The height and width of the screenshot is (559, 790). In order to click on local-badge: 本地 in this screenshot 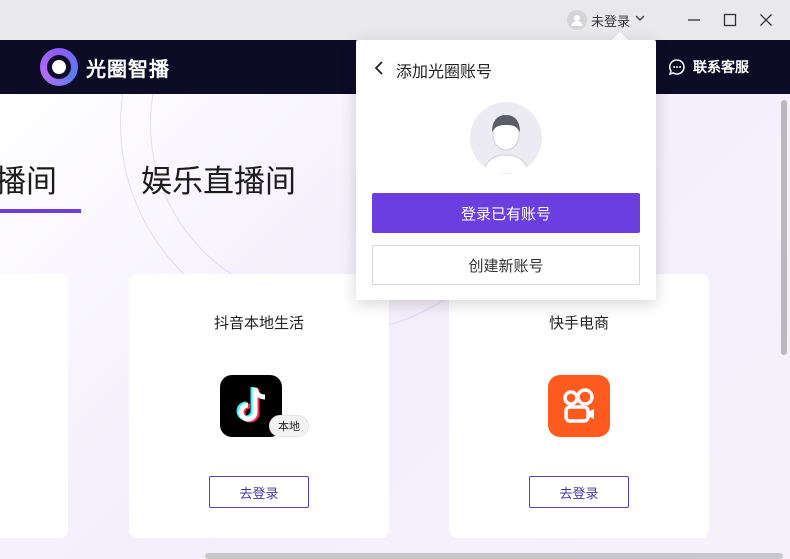, I will do `click(289, 426)`.